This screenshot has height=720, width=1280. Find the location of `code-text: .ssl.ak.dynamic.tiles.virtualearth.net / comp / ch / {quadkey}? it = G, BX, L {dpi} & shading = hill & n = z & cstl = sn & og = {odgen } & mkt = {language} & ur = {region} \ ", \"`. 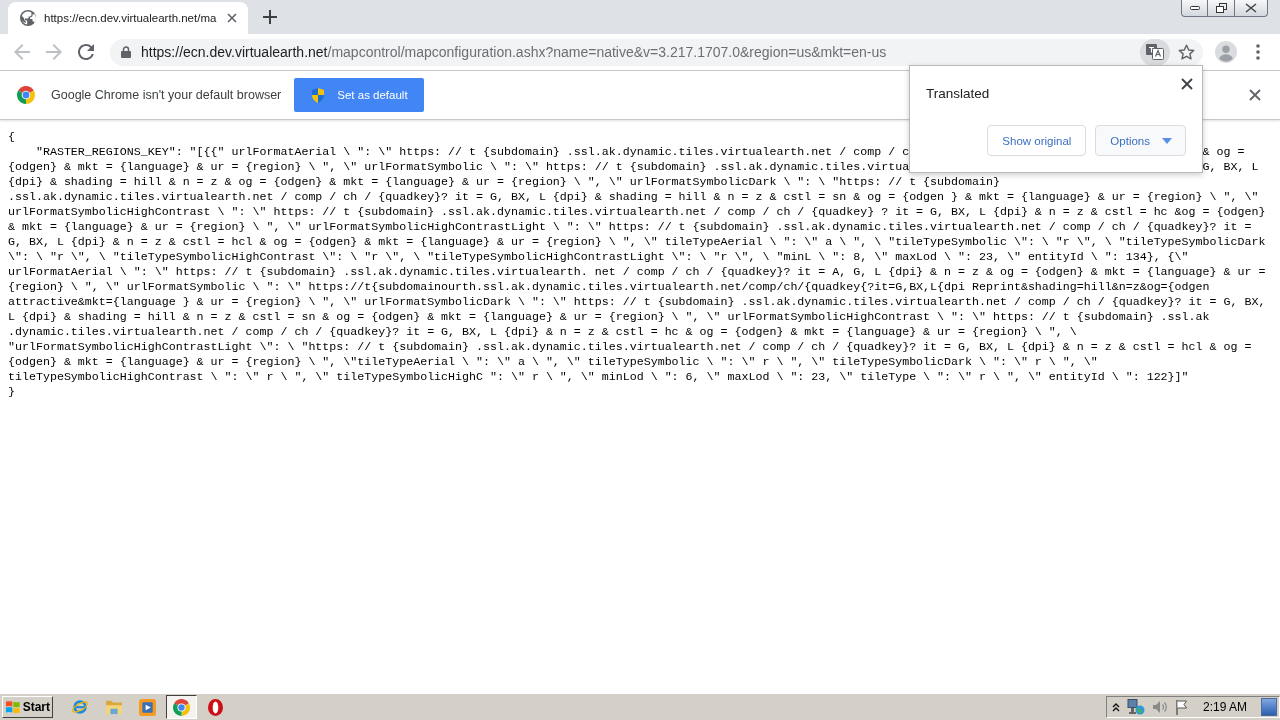

code-text: .ssl.ak.dynamic.tiles.virtualearth.net / comp / ch / {quadkey}? it = G, BX, L {dpi} & shading = hill & n = z & cstl = sn & og = {odgen } & mkt = {language} & ur = {region} \ ", \" is located at coordinates (633, 196).